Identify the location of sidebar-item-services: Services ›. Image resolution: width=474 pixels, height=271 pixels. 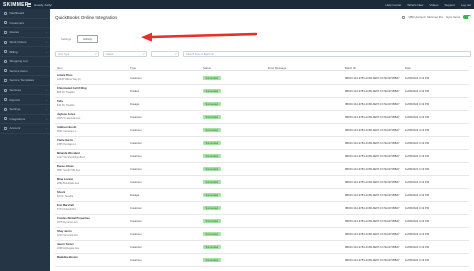
(25, 91).